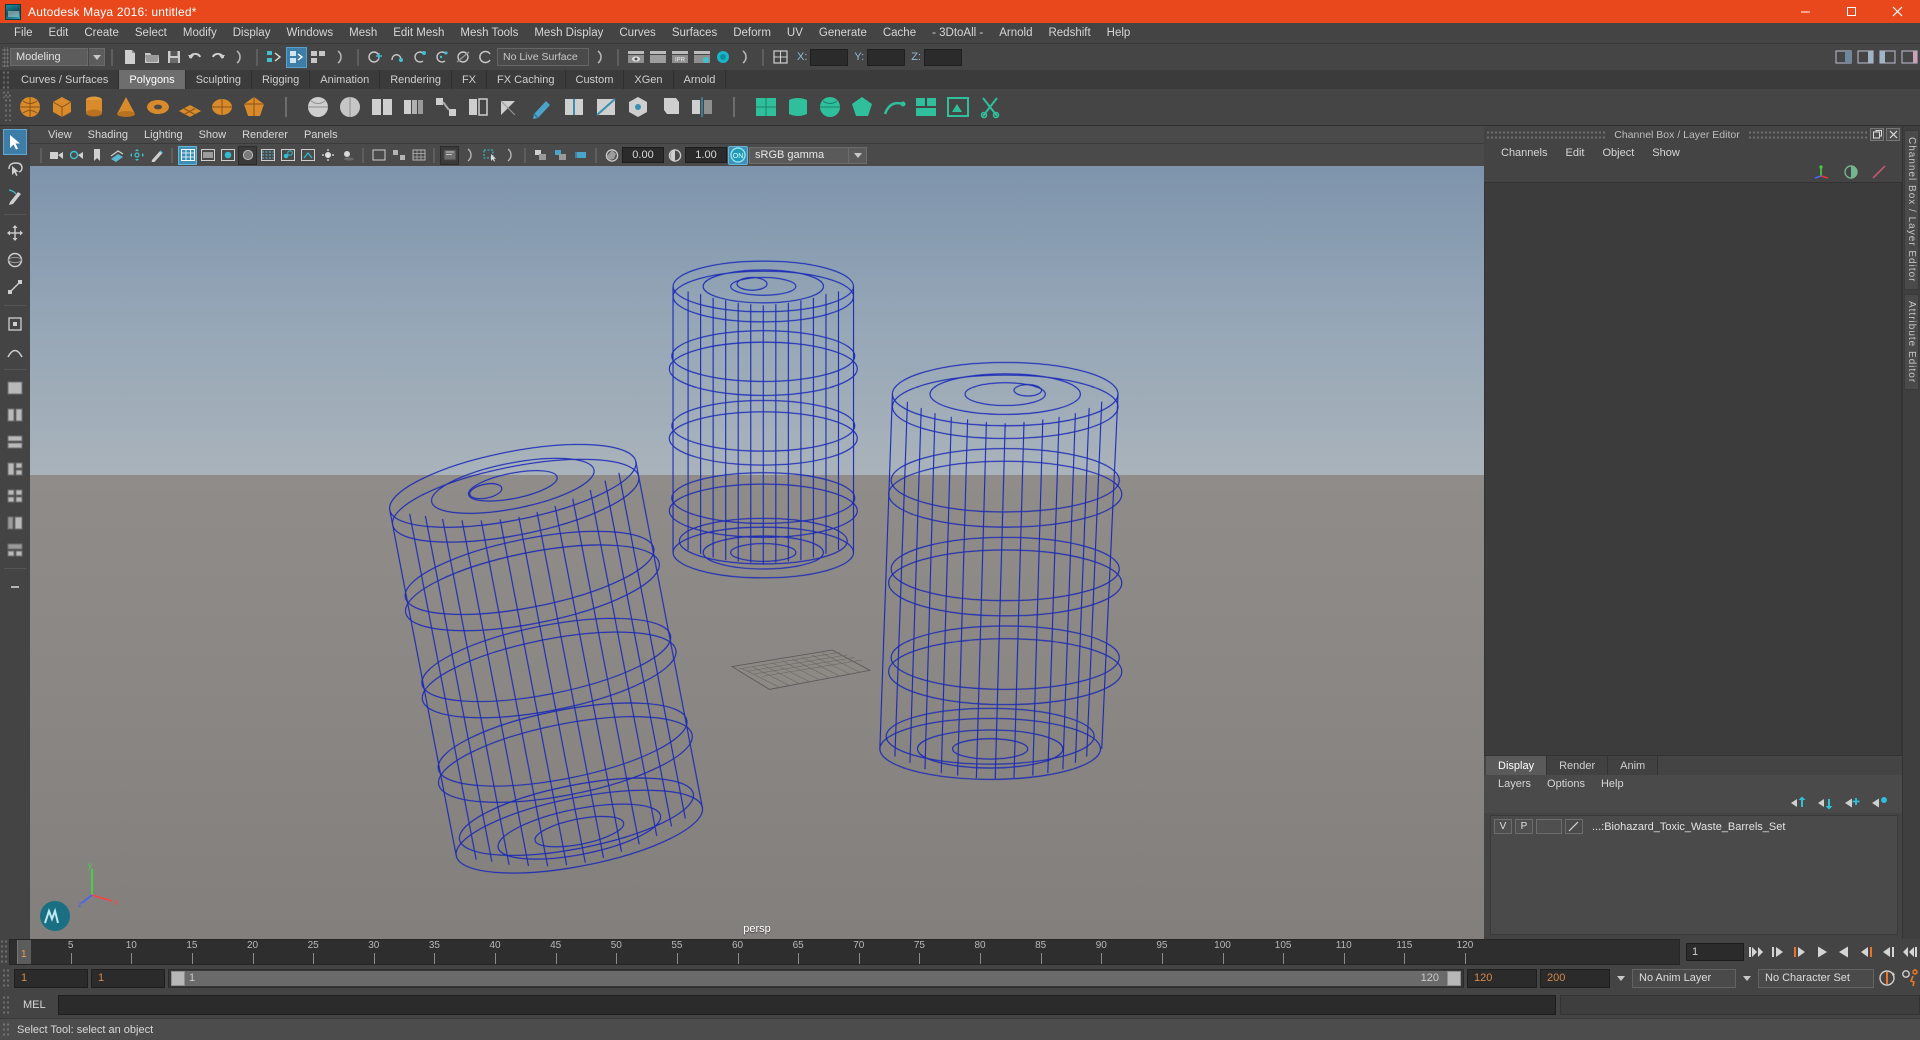 This screenshot has height=1040, width=1920. I want to click on two-d-pan-zoom-icon, so click(136, 155).